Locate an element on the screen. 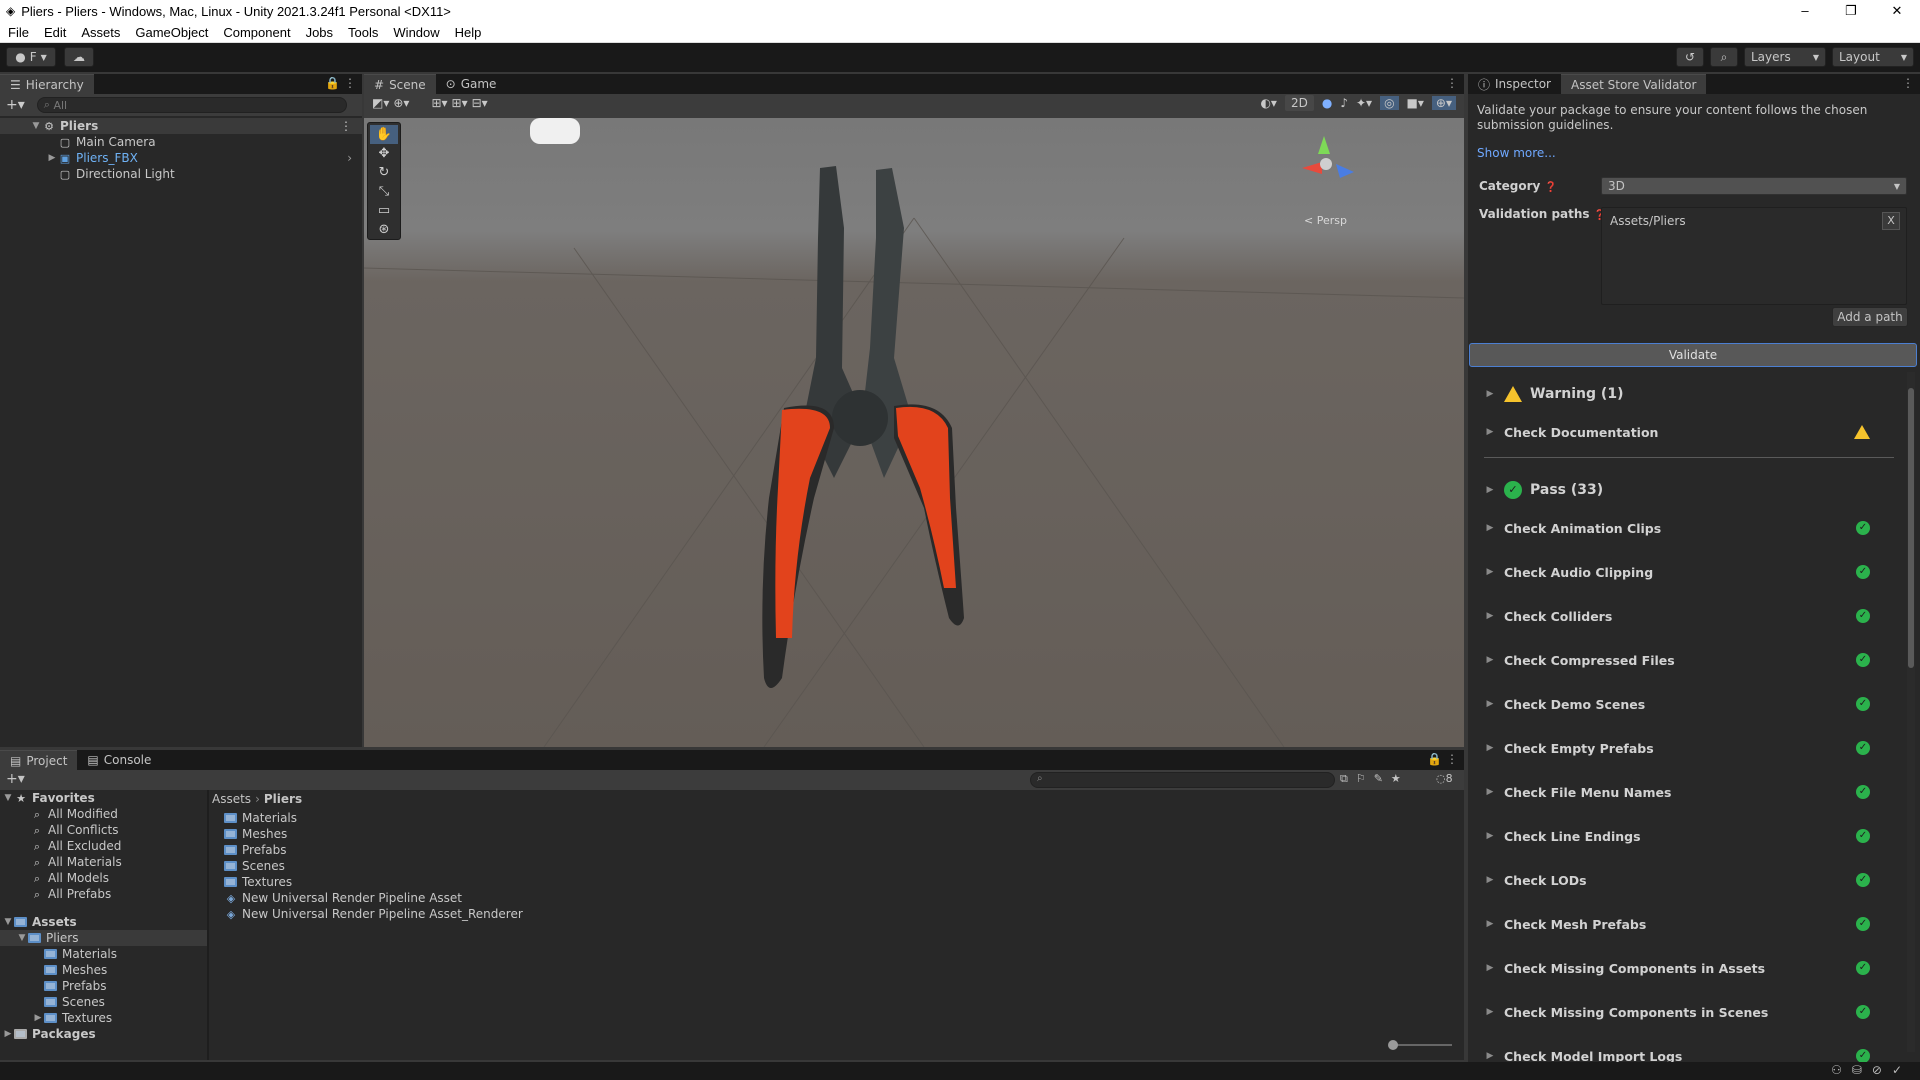 The image size is (1920, 1080). tab-project: ▤ Project is located at coordinates (39, 760).